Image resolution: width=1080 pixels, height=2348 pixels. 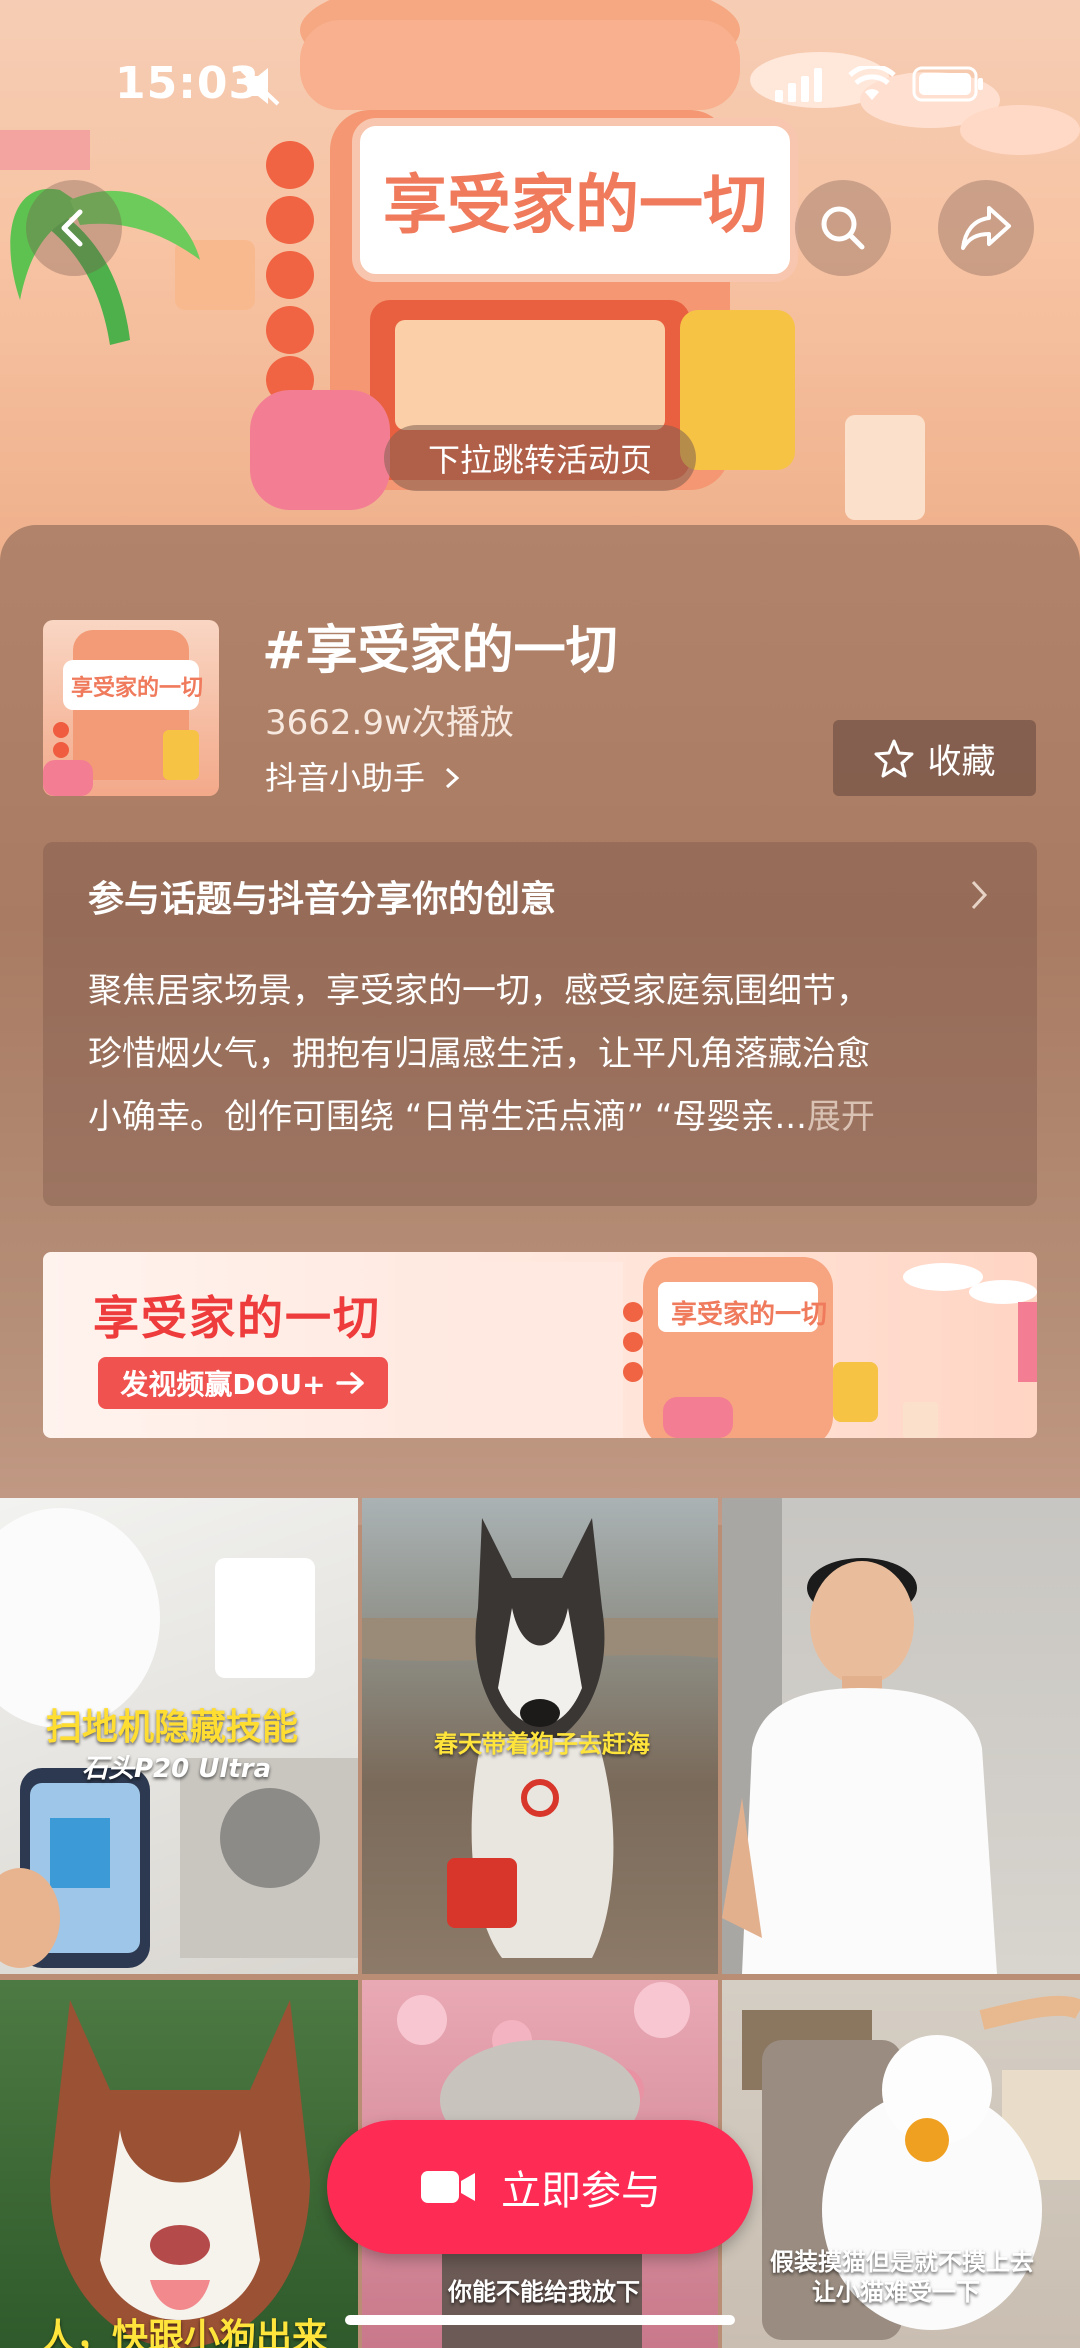 What do you see at coordinates (237, 1318) in the screenshot?
I see `banner-title: 享受家的一切` at bounding box center [237, 1318].